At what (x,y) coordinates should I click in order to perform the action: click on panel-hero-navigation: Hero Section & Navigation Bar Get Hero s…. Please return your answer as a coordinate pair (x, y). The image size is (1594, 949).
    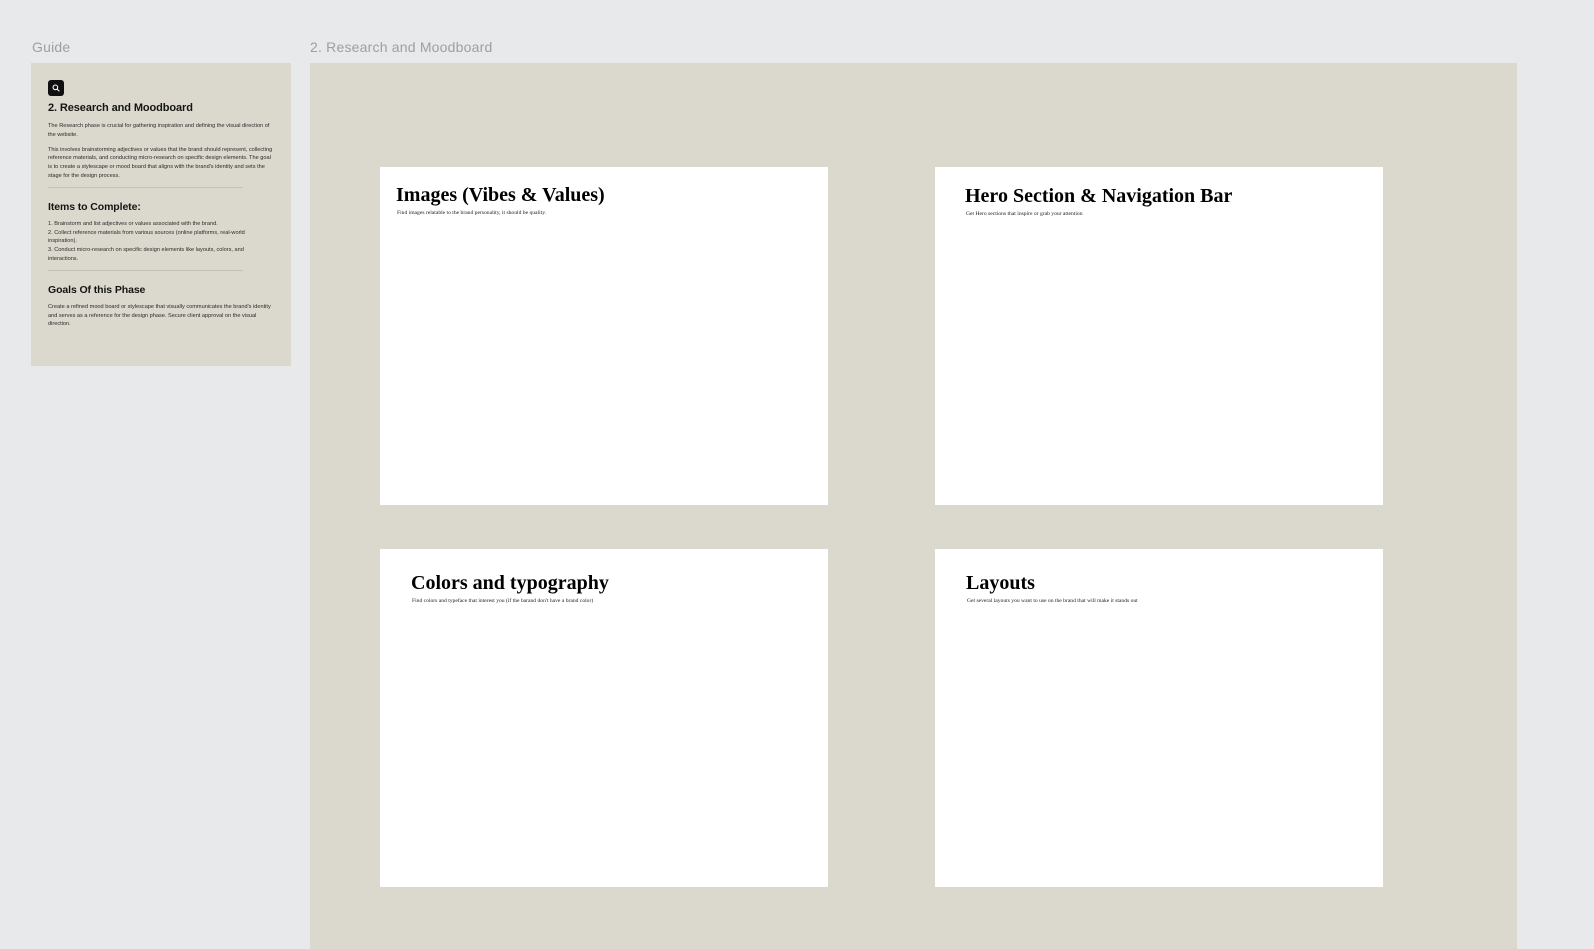
    Looking at the image, I should click on (1159, 336).